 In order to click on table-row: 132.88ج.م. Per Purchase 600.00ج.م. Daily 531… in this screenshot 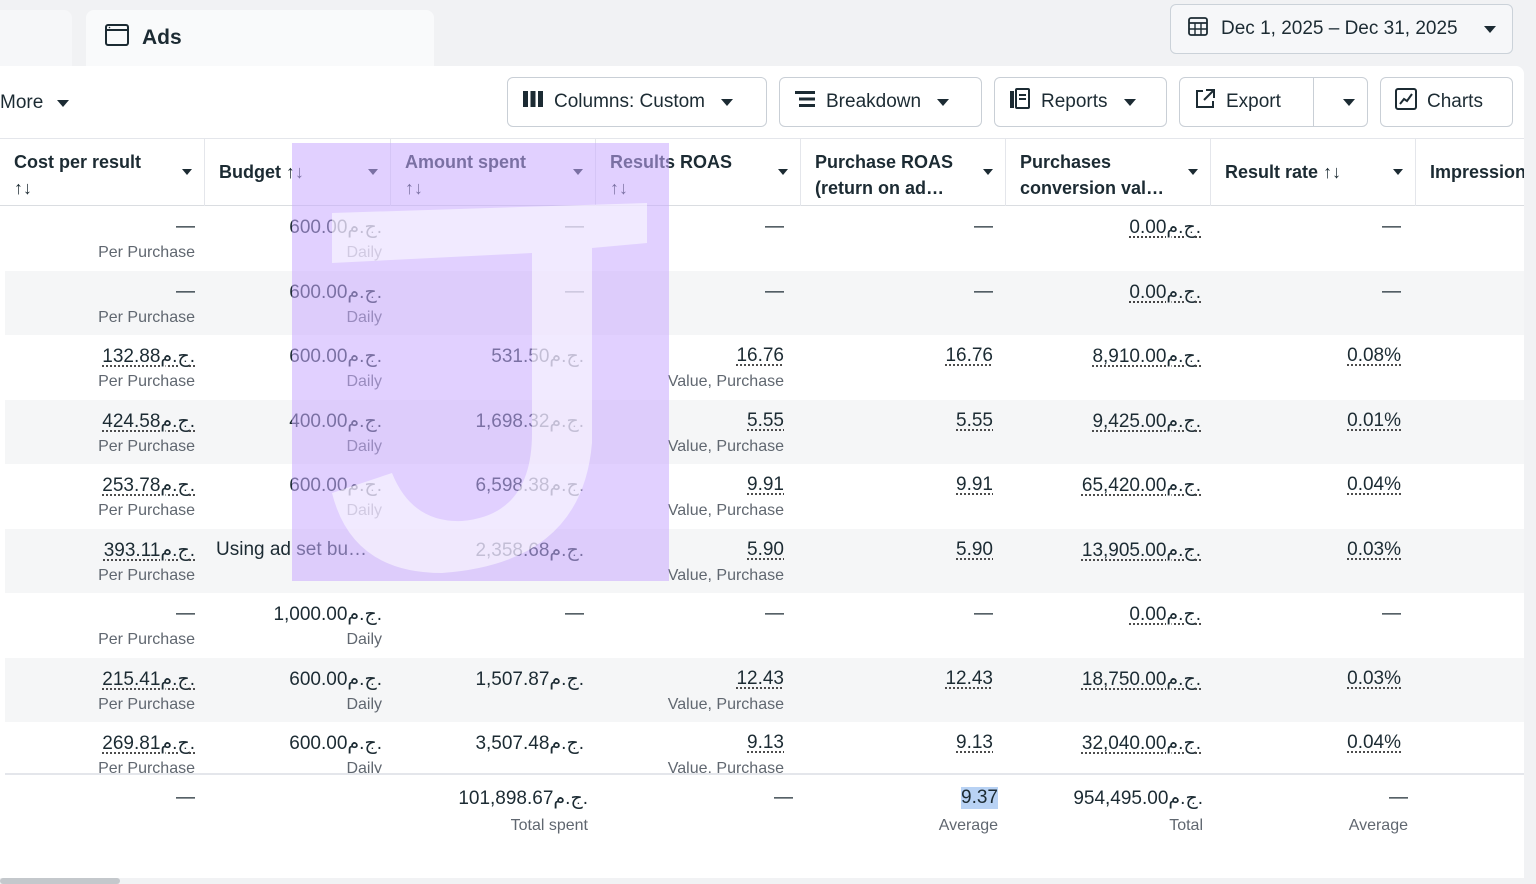, I will do `click(764, 367)`.